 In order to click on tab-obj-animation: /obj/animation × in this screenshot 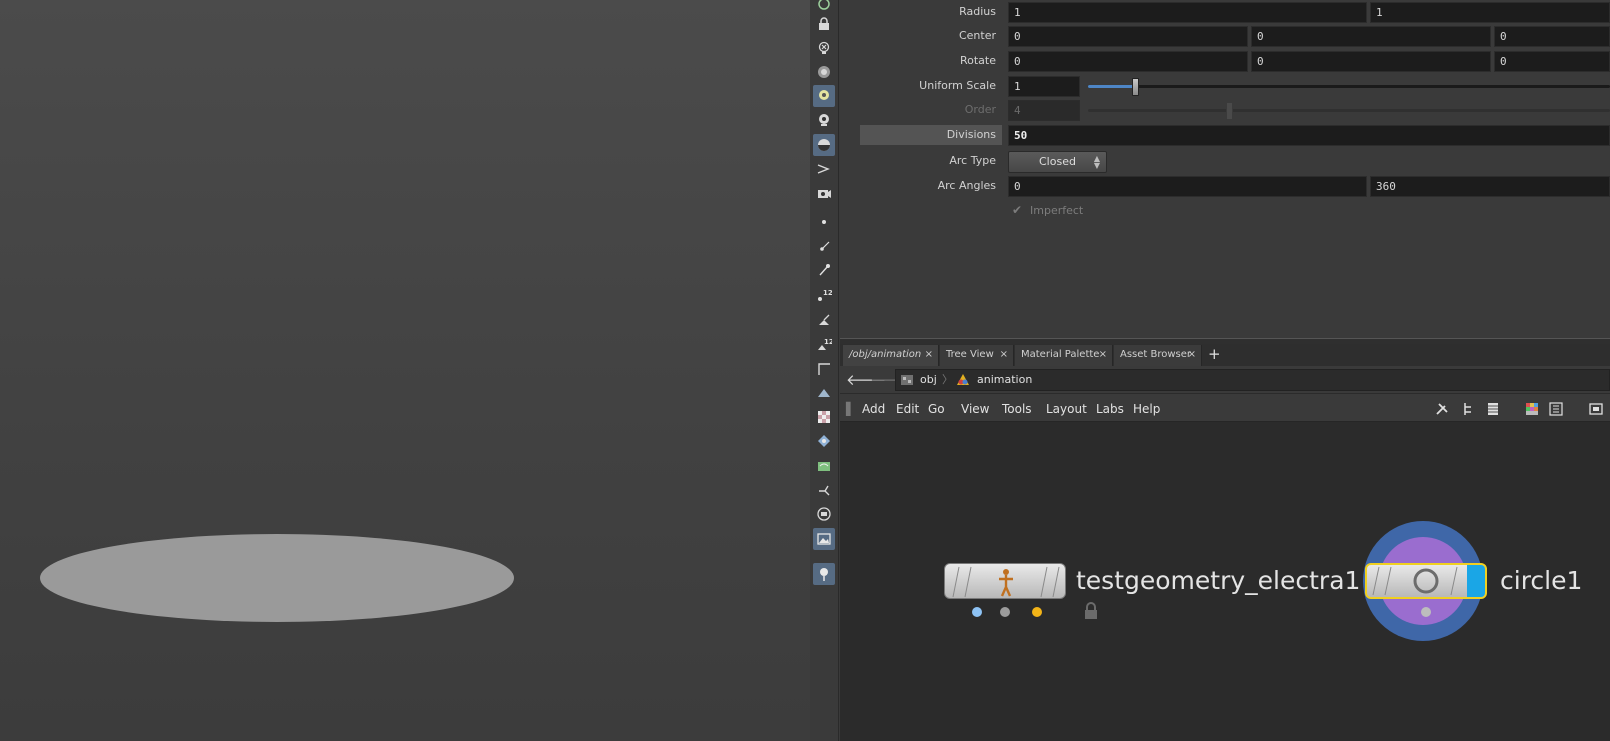, I will do `click(891, 355)`.